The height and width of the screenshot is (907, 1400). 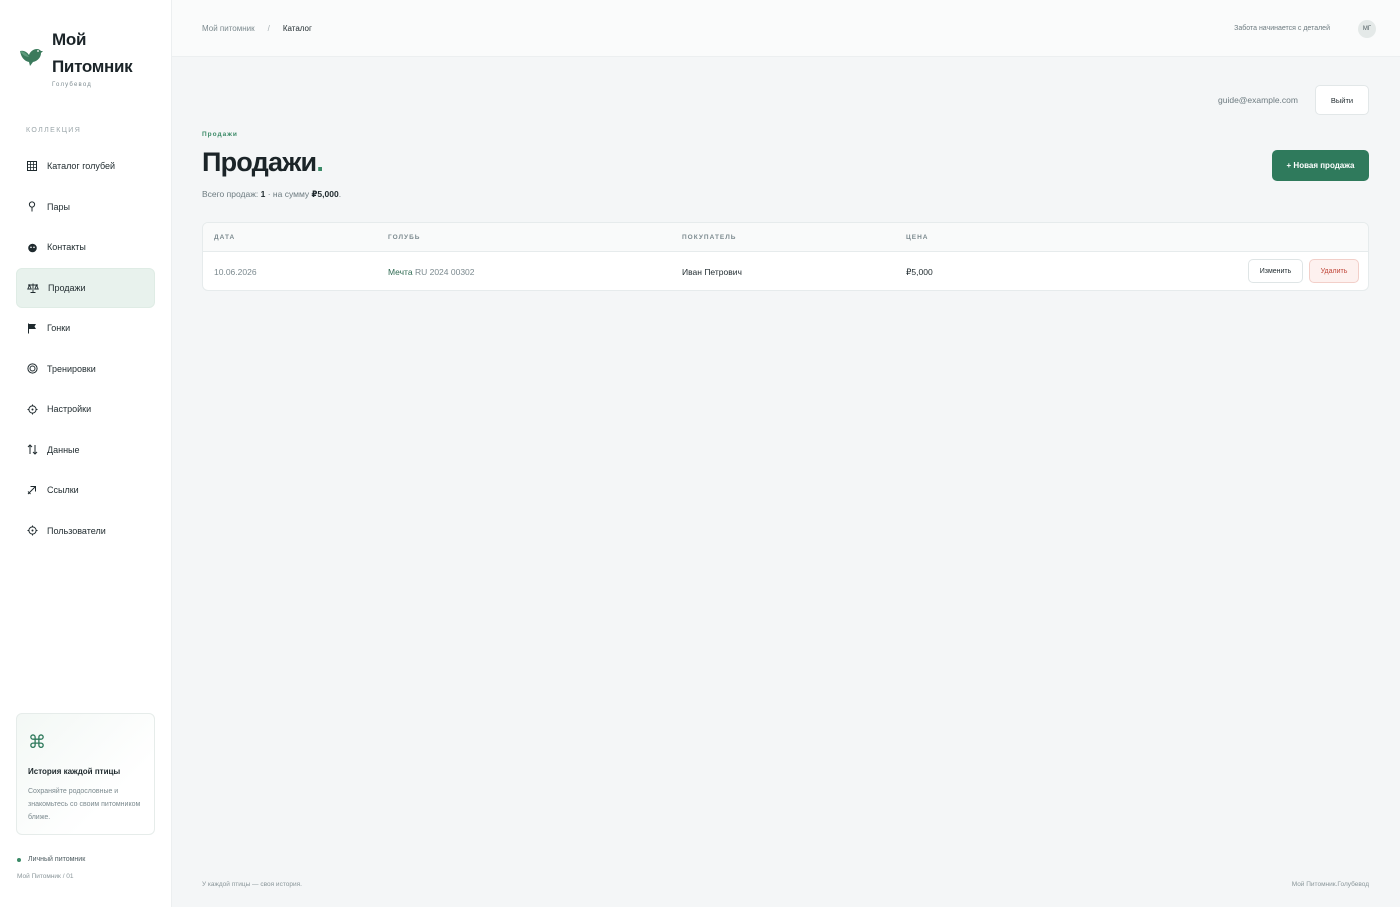 What do you see at coordinates (1320, 165) in the screenshot?
I see `new-sale-button: + Новая продажа` at bounding box center [1320, 165].